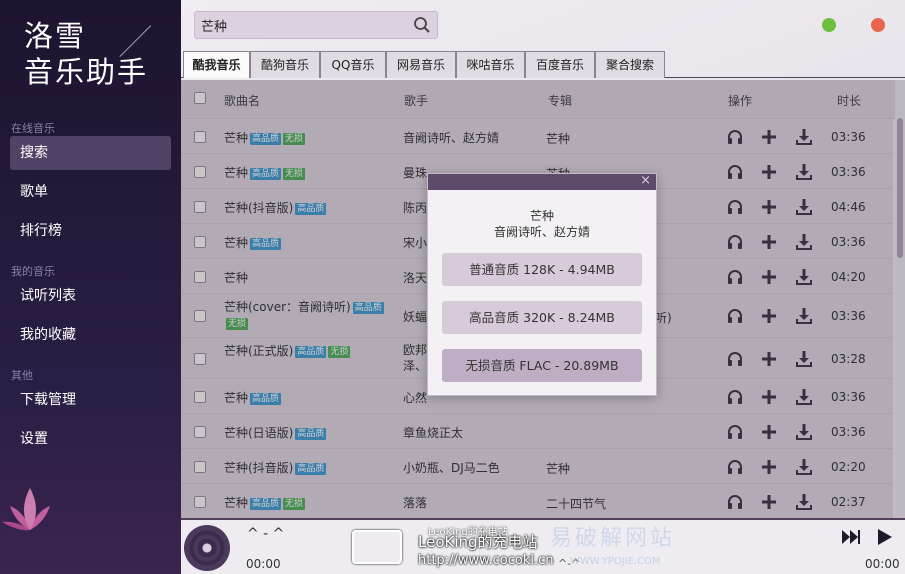  I want to click on player-time-current: 00:00, so click(263, 564).